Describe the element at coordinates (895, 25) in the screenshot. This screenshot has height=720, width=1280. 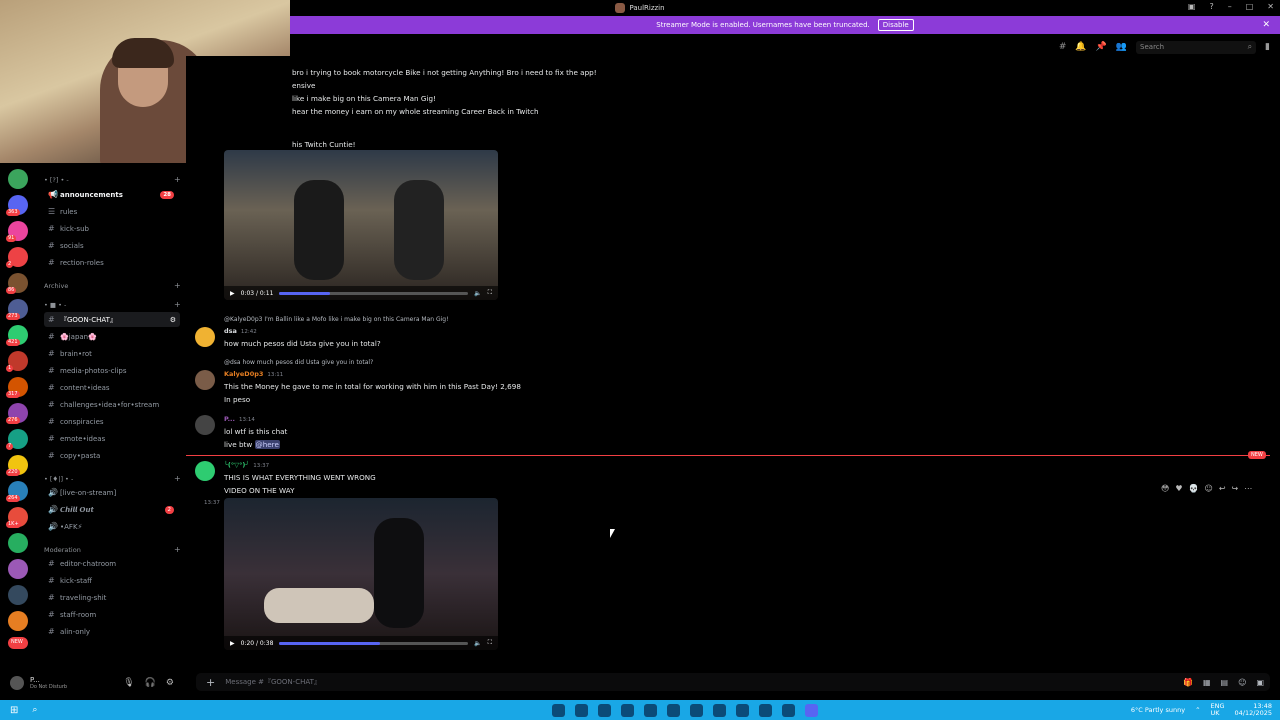
I see `disable-streamer-mode-button: Disable` at that location.